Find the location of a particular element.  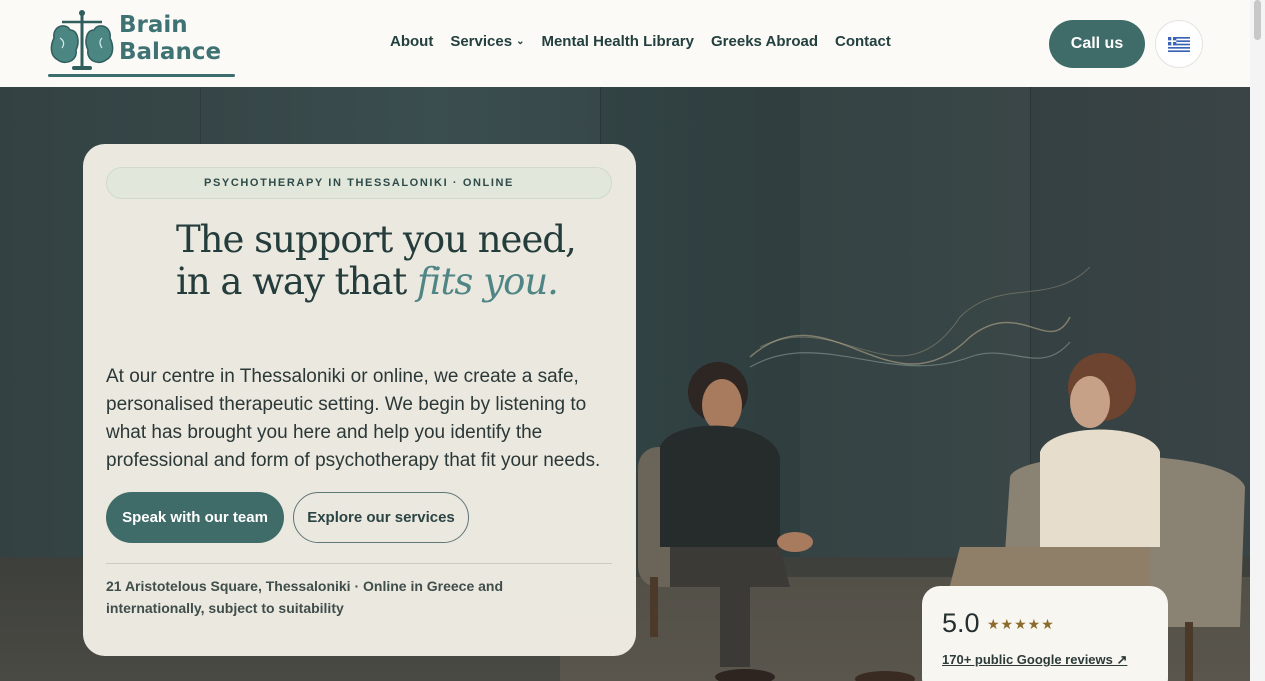

chevron-down-icon: ⌄ is located at coordinates (520, 41).